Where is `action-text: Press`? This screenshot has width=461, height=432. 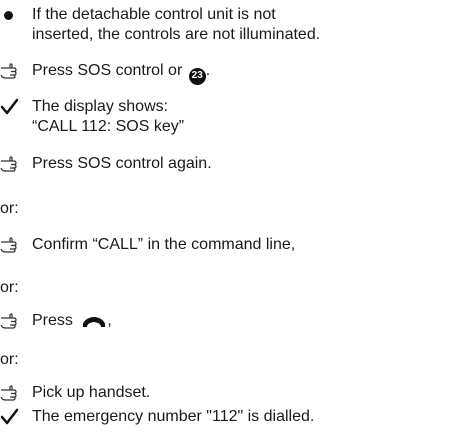
action-text: Press is located at coordinates (55, 320).